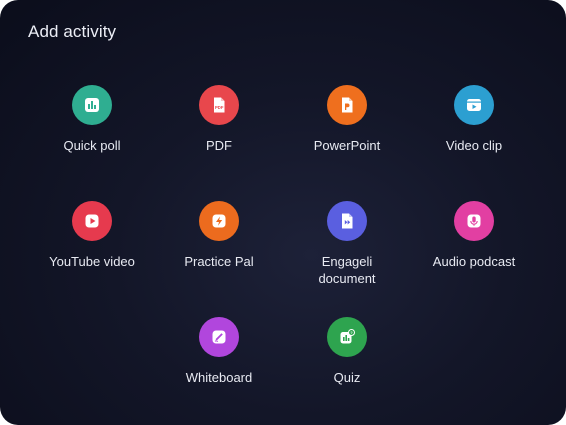  What do you see at coordinates (474, 133) in the screenshot?
I see `activity-video-clip: Video clip` at bounding box center [474, 133].